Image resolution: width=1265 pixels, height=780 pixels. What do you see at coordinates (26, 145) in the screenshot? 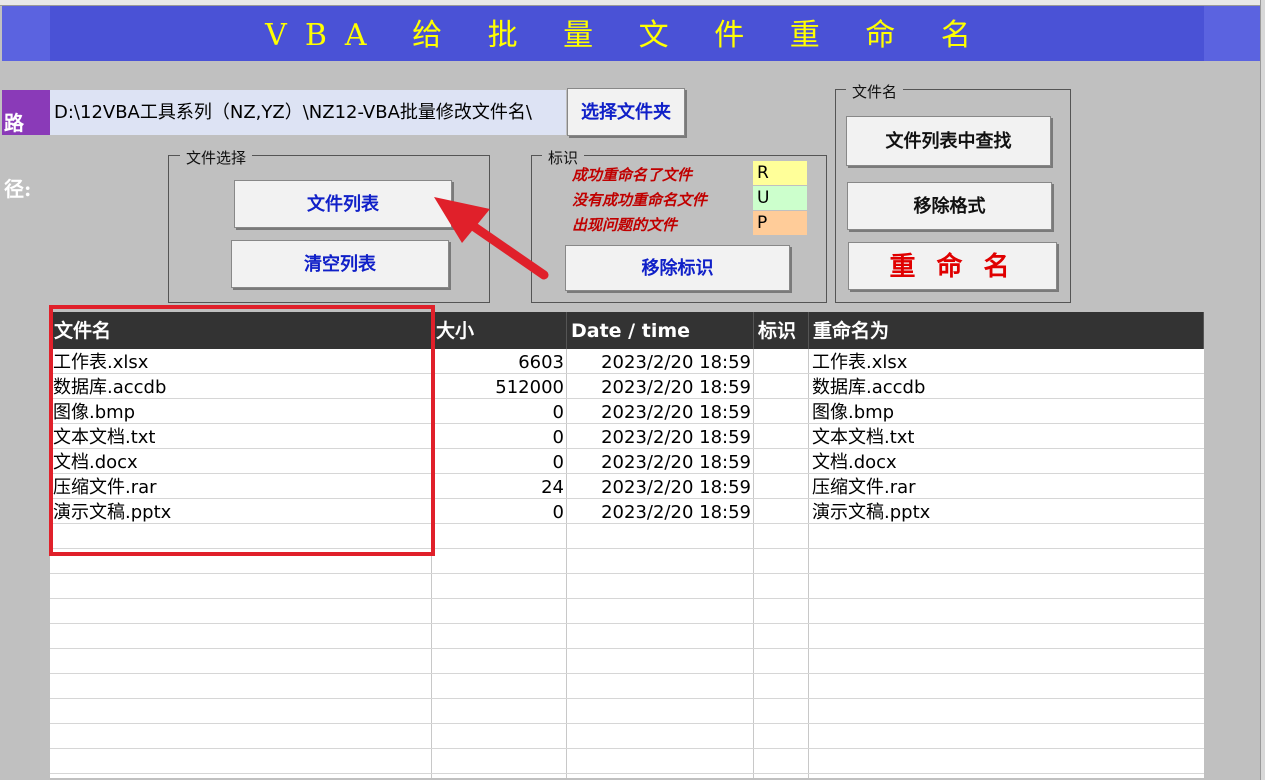
I see `path-label: 路径:` at bounding box center [26, 145].